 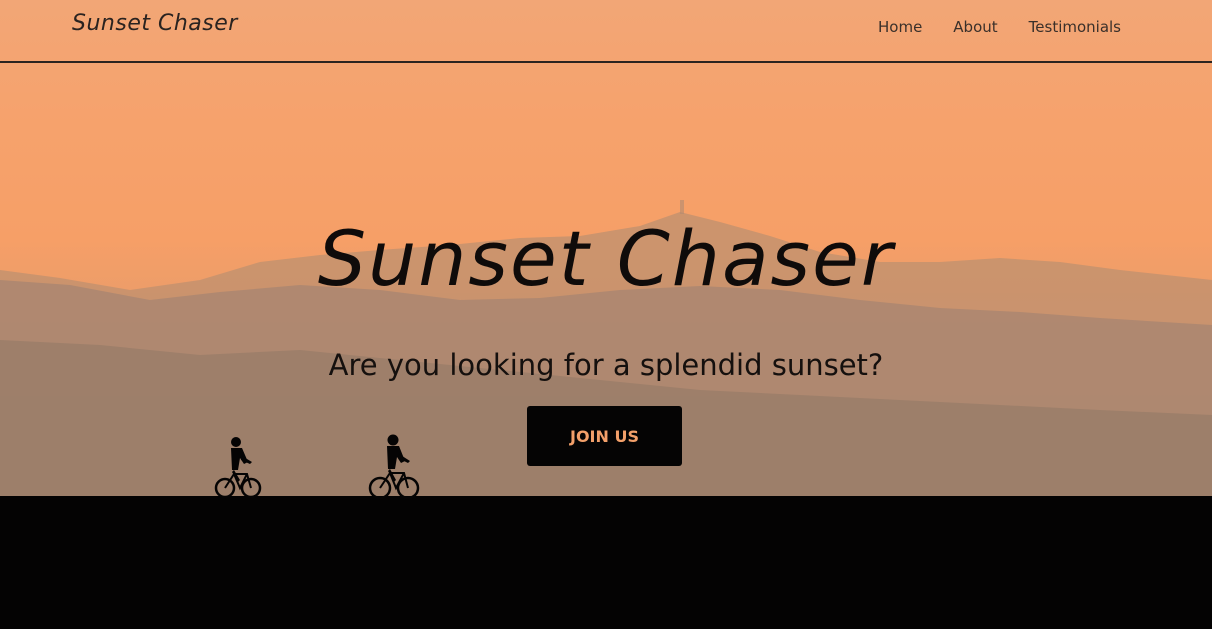 What do you see at coordinates (155, 23) in the screenshot?
I see `brand-logo: Sunset Chaser` at bounding box center [155, 23].